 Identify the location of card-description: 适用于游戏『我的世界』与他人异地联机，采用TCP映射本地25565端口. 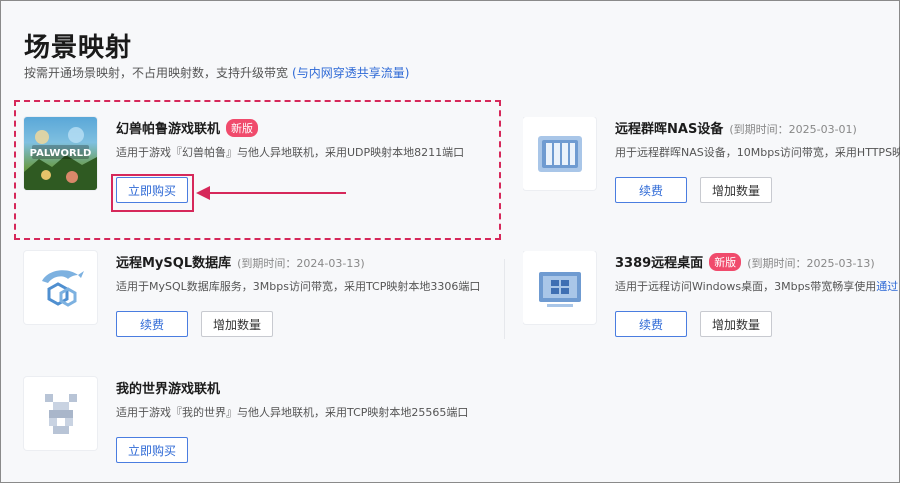
(292, 412).